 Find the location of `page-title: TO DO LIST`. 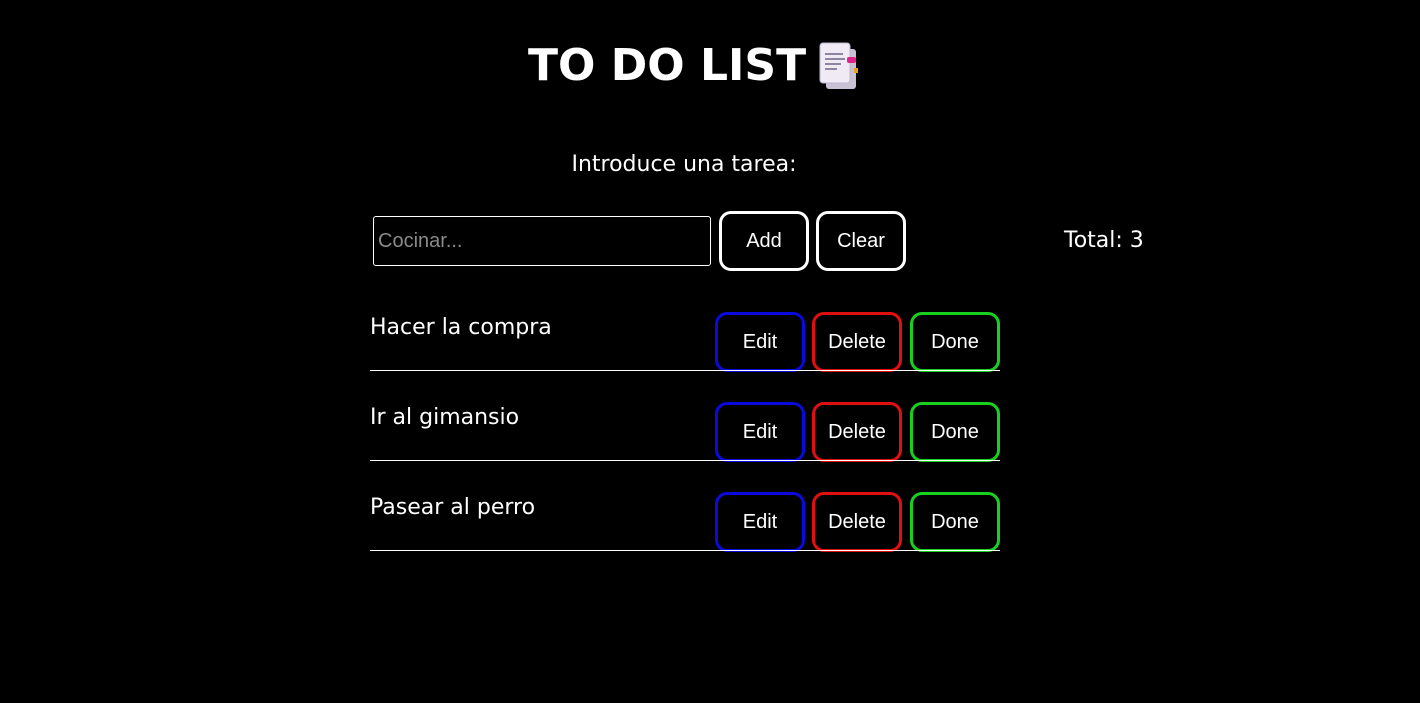

page-title: TO DO LIST is located at coordinates (695, 66).